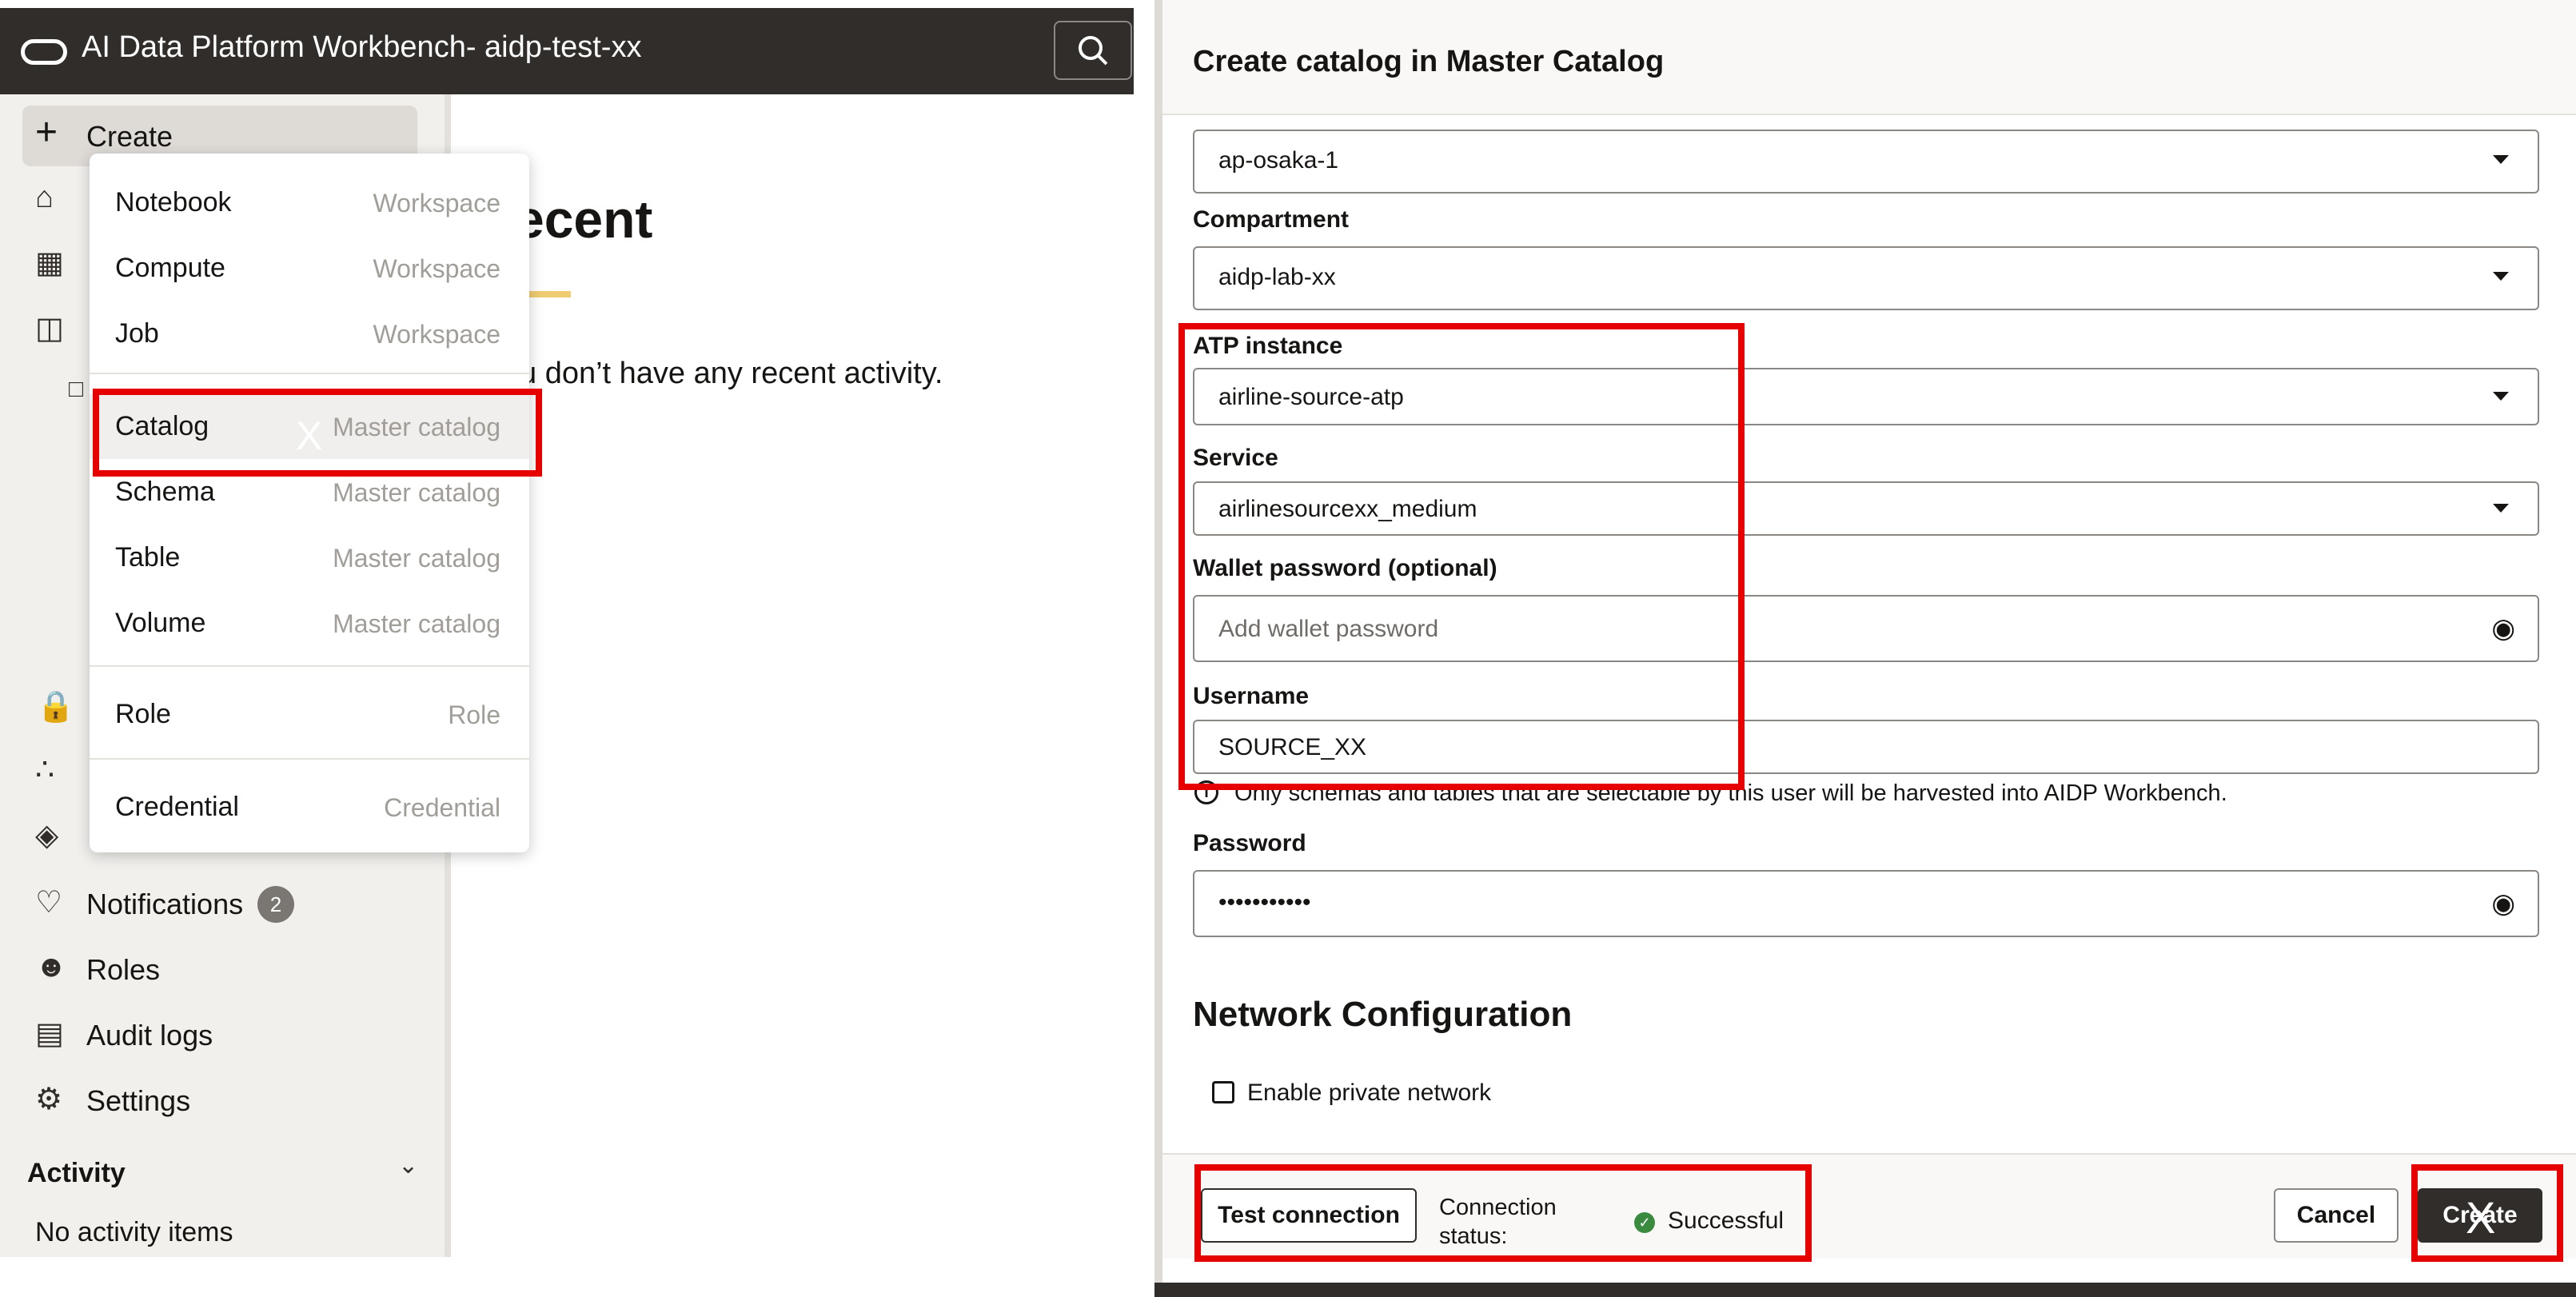 This screenshot has height=1297, width=2576. I want to click on menu-item-label: Compute, so click(170, 268).